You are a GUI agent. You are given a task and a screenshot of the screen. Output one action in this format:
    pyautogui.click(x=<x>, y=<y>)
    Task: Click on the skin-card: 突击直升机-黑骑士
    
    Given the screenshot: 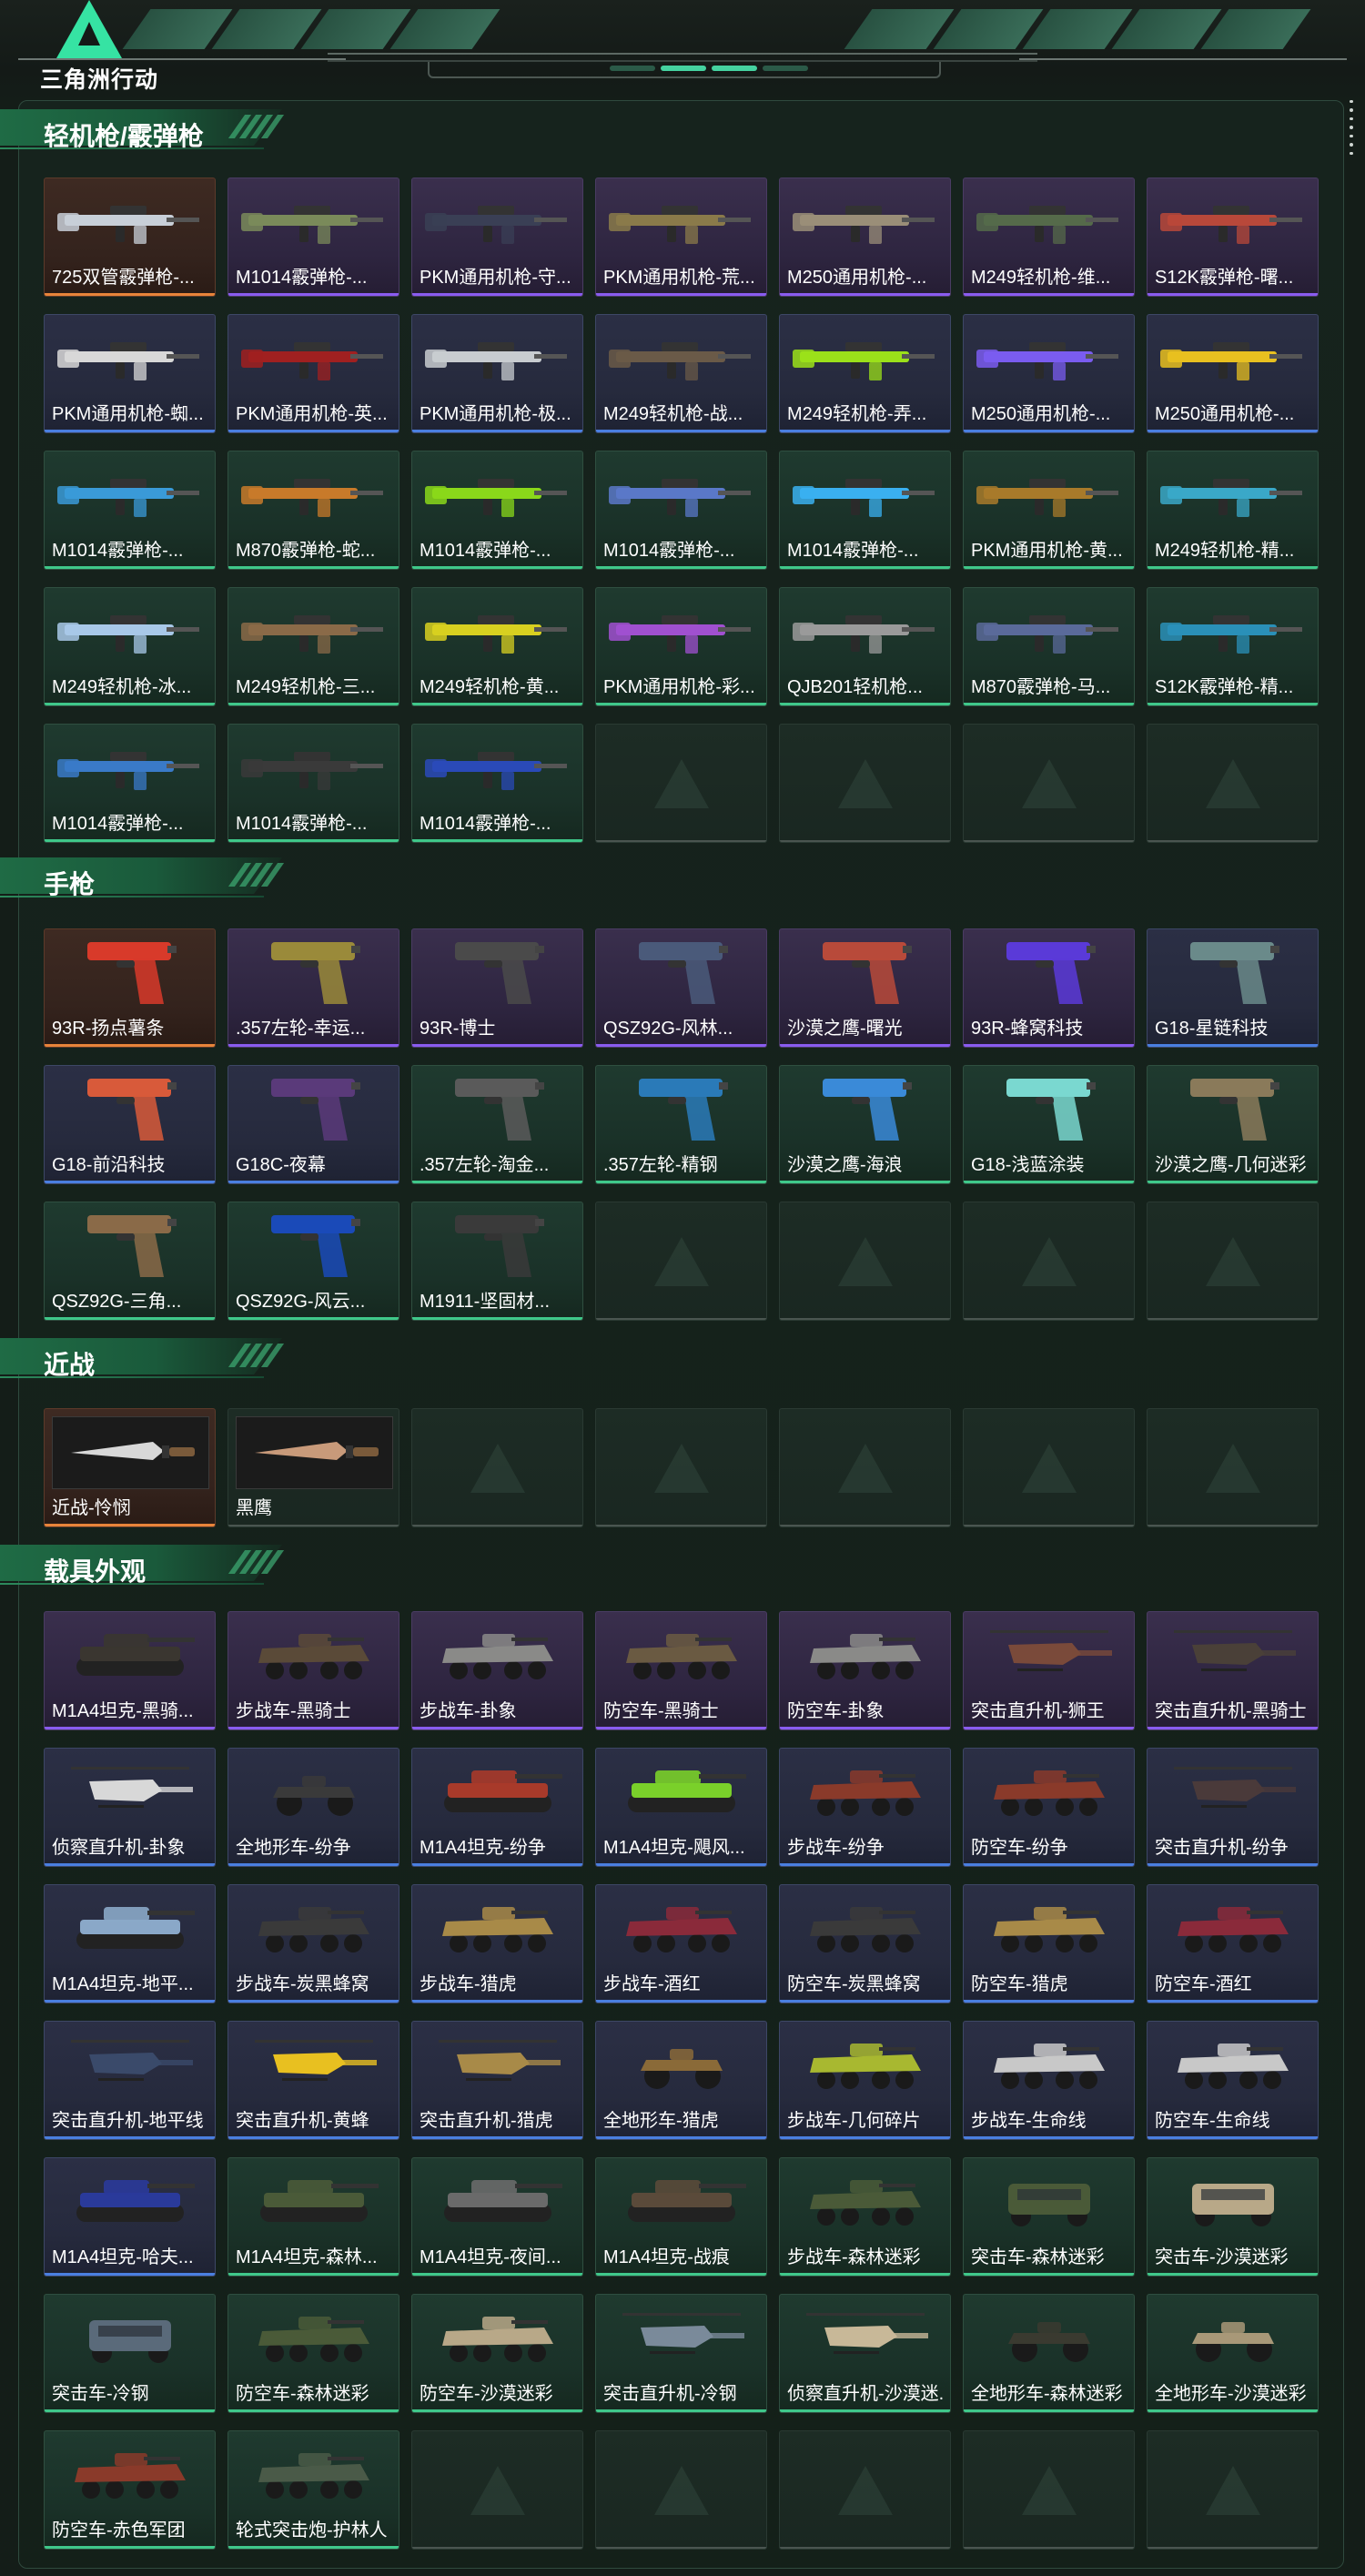 What is the action you would take?
    pyautogui.click(x=1233, y=1670)
    